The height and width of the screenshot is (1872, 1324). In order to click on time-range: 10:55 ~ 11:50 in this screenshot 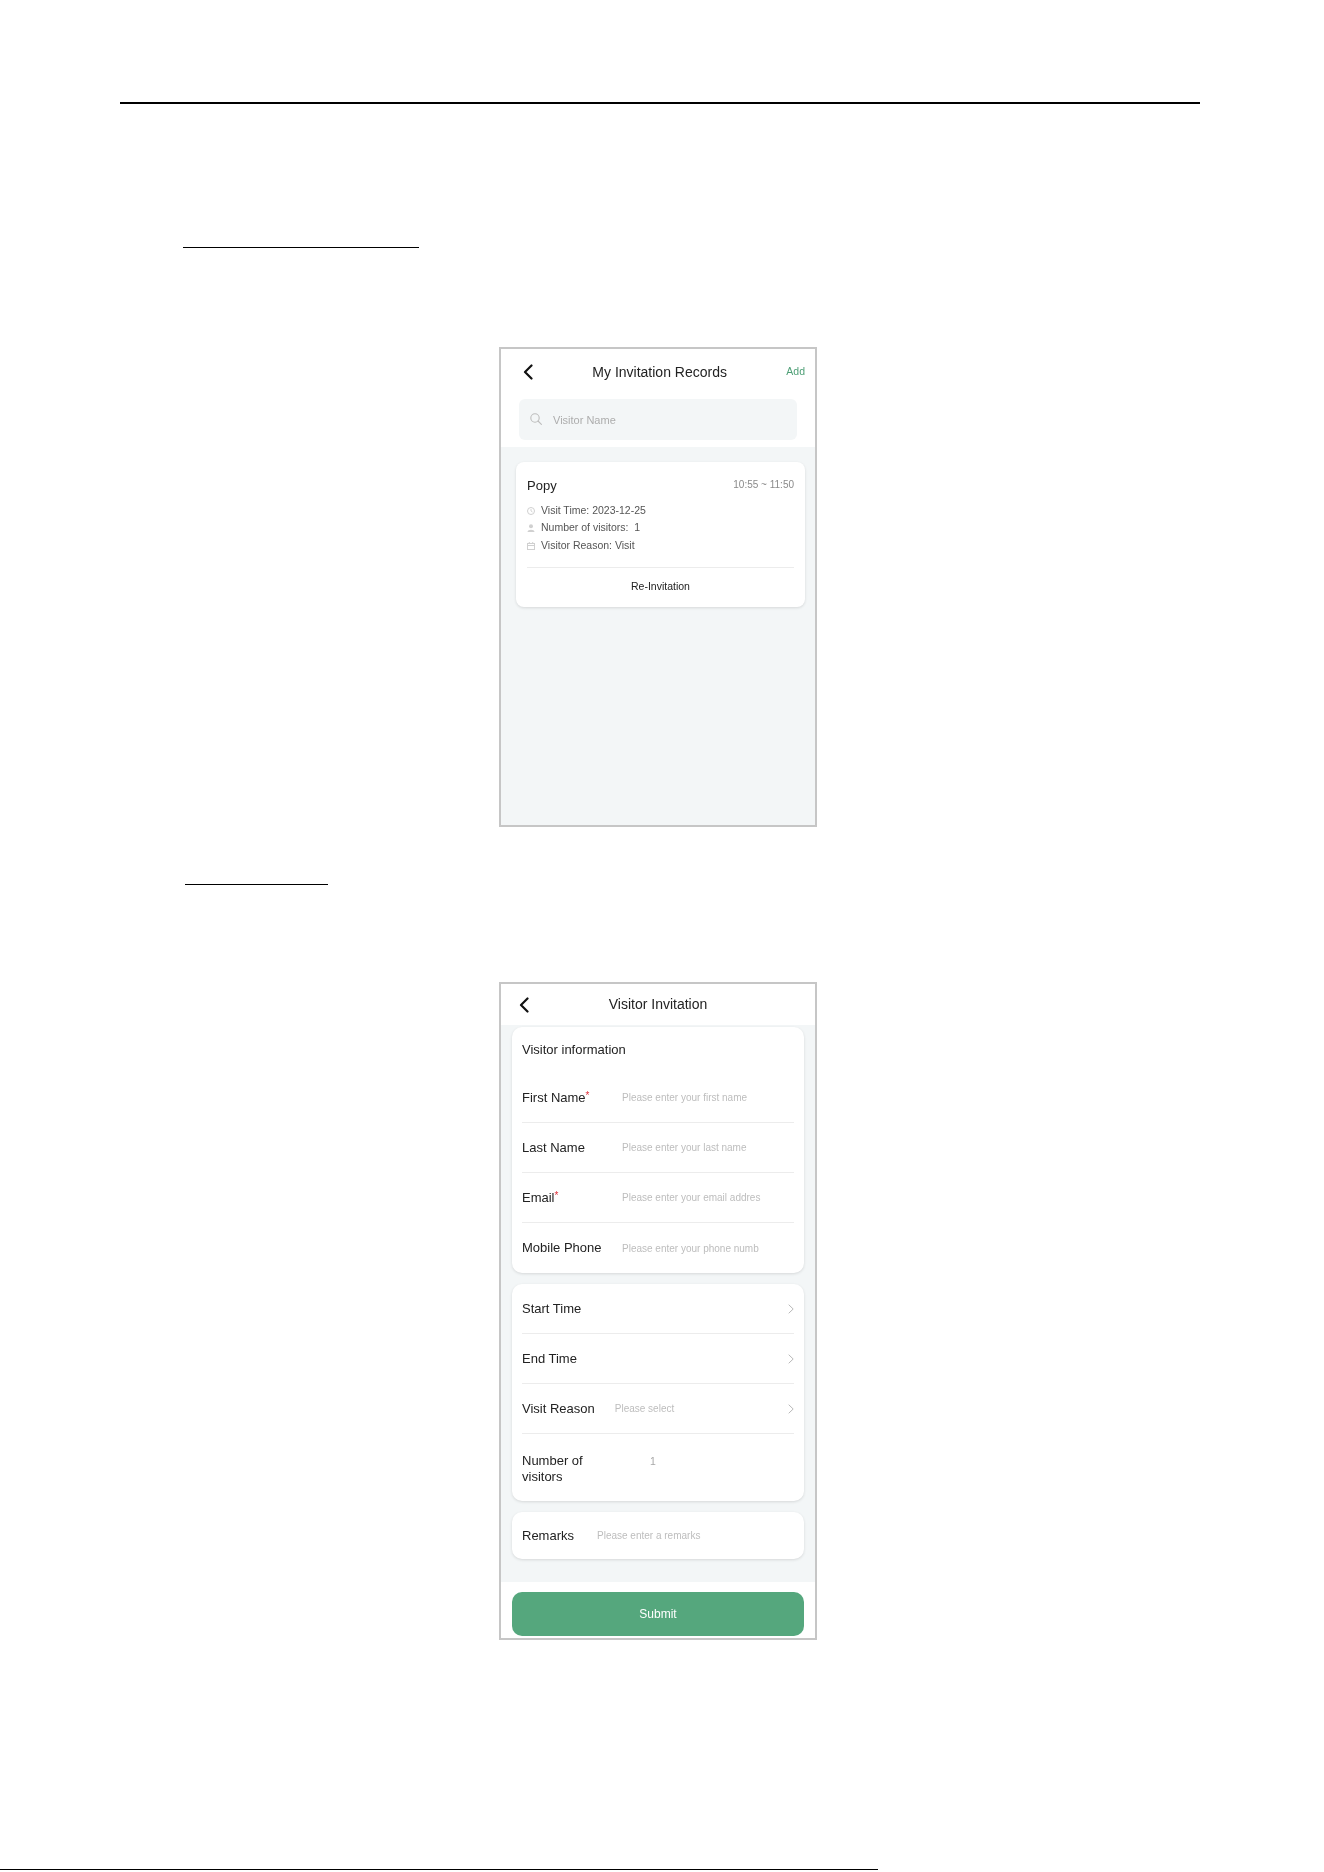, I will do `click(763, 484)`.